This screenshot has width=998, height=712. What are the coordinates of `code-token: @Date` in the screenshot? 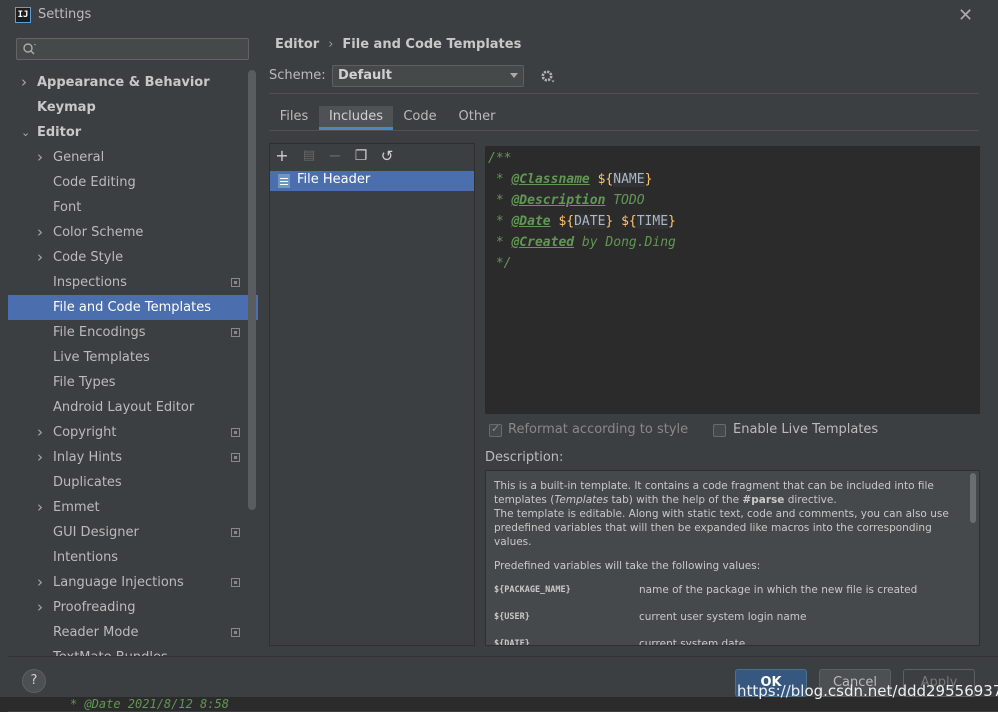 It's located at (531, 221).